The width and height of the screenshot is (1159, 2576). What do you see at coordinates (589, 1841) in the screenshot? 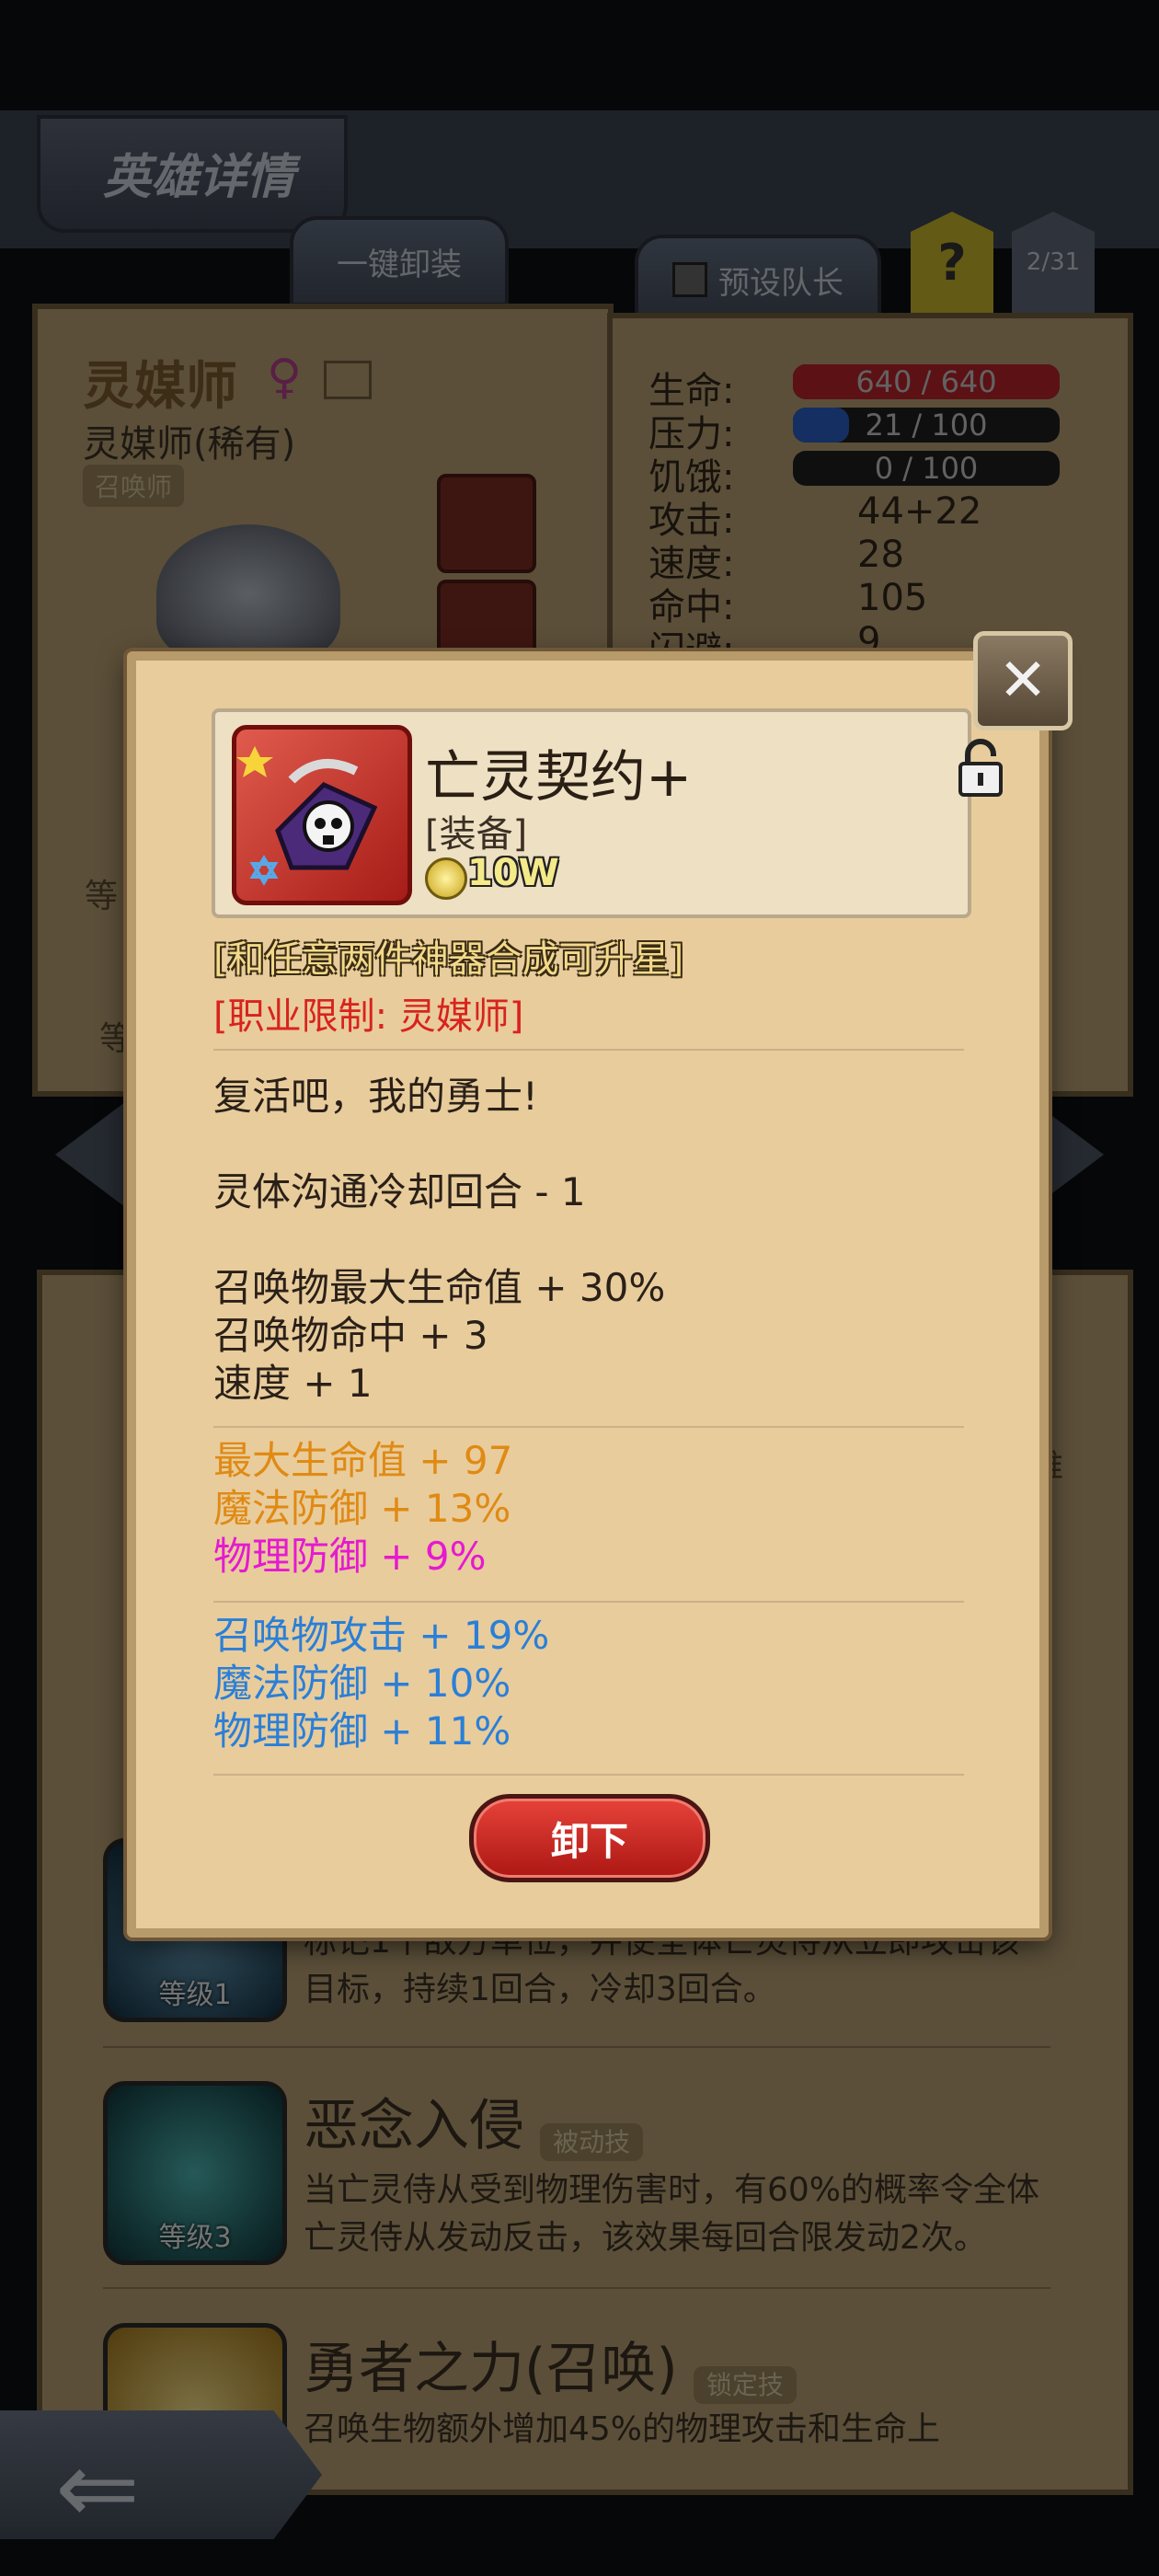
I see `unequip-label: 卸下` at bounding box center [589, 1841].